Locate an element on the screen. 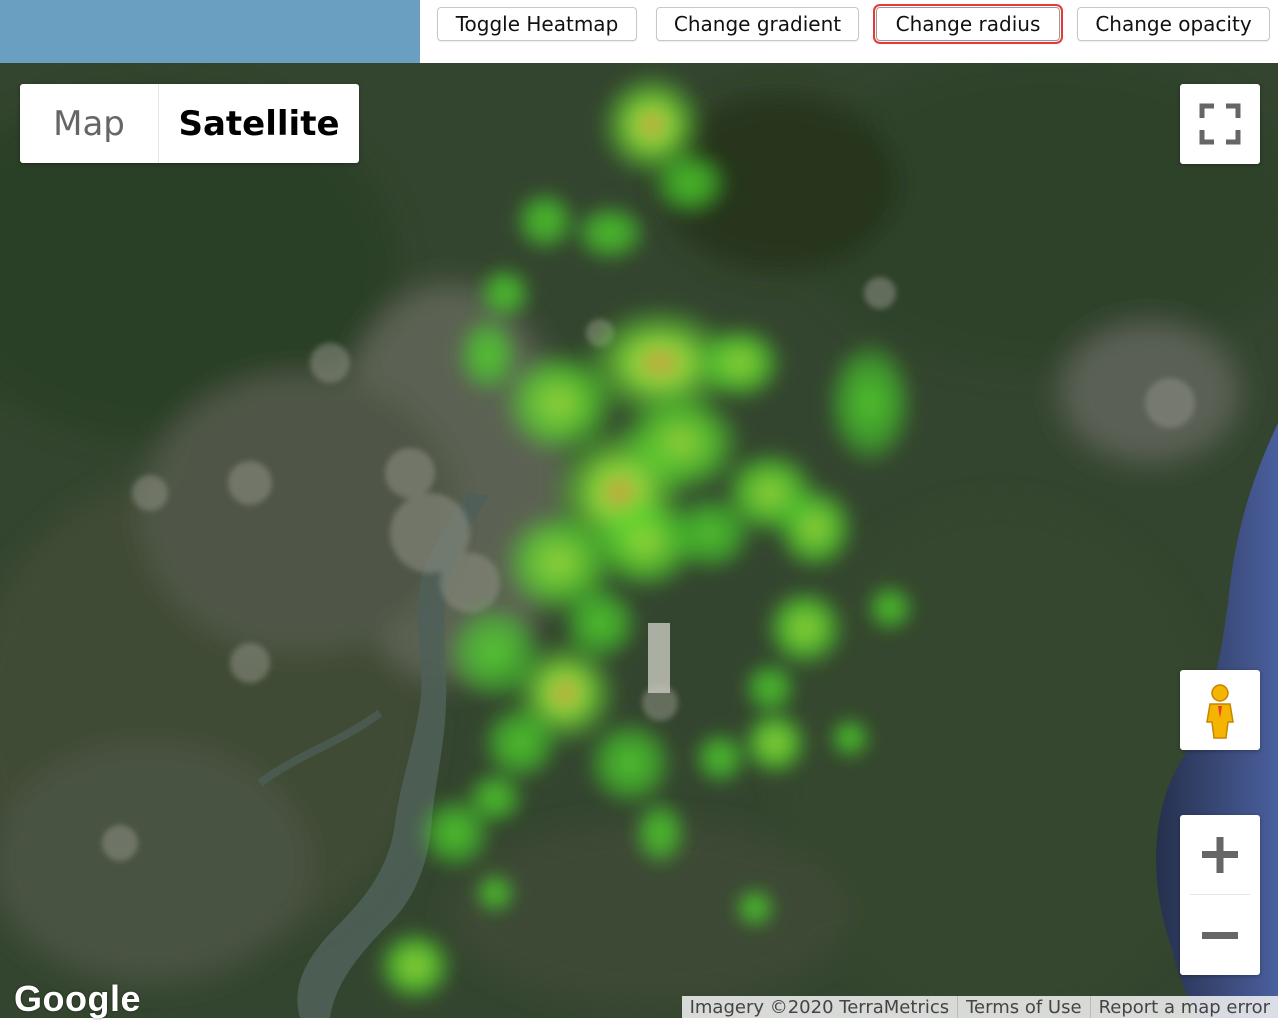  google-logo: Google is located at coordinates (77, 998).